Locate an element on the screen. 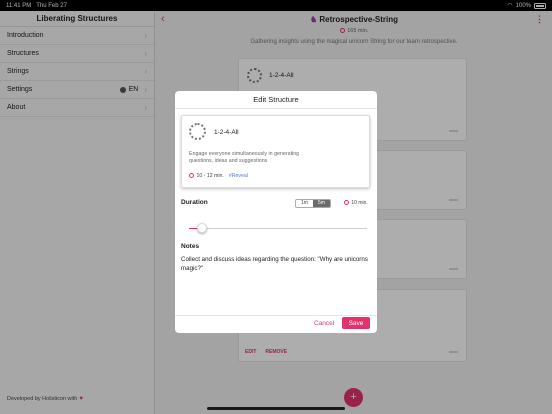 This screenshot has width=552, height=414. duration-step-selector: 1m 5m is located at coordinates (313, 203).